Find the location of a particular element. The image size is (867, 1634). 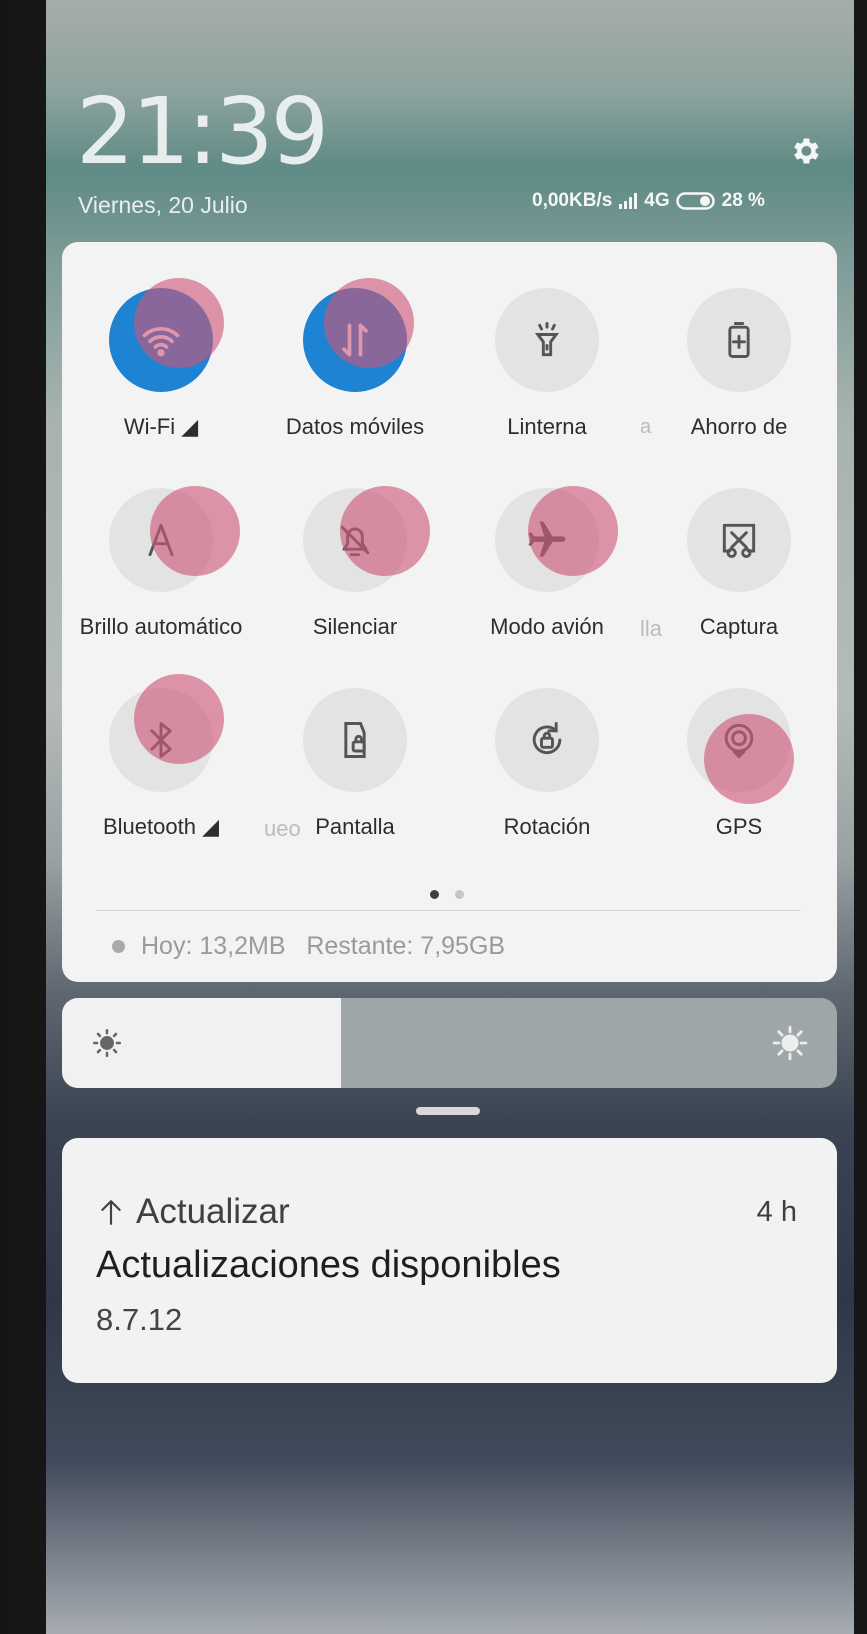

tile-battery-saver: Ahorro de is located at coordinates (739, 364).